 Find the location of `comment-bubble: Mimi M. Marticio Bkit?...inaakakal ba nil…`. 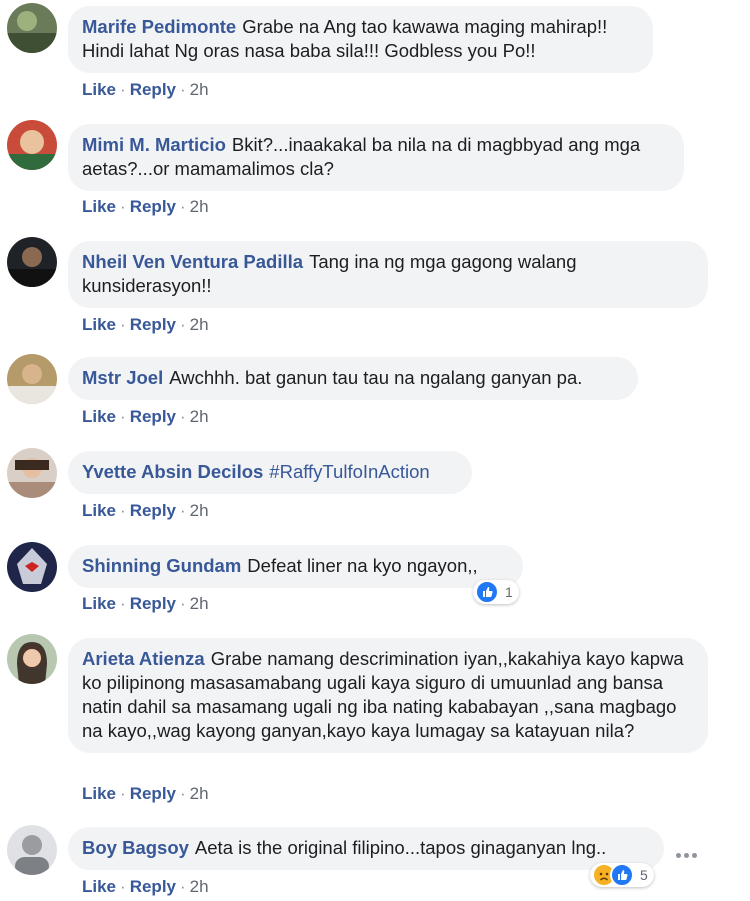

comment-bubble: Mimi M. Marticio Bkit?...inaakakal ba nil… is located at coordinates (376, 157).